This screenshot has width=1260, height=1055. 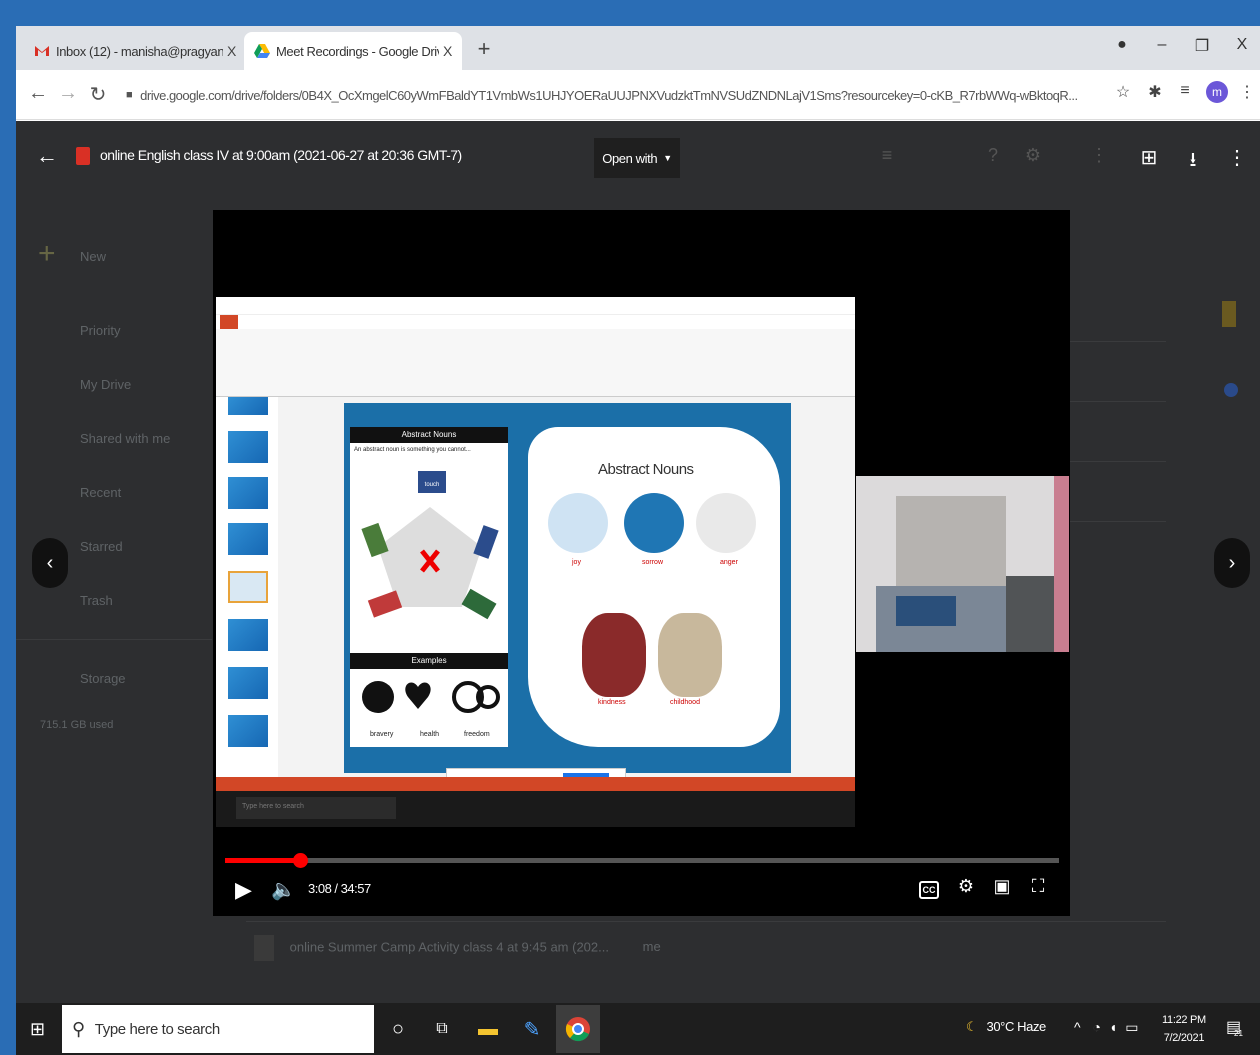 I want to click on file-explorer-icon: ▬, so click(x=488, y=1029).